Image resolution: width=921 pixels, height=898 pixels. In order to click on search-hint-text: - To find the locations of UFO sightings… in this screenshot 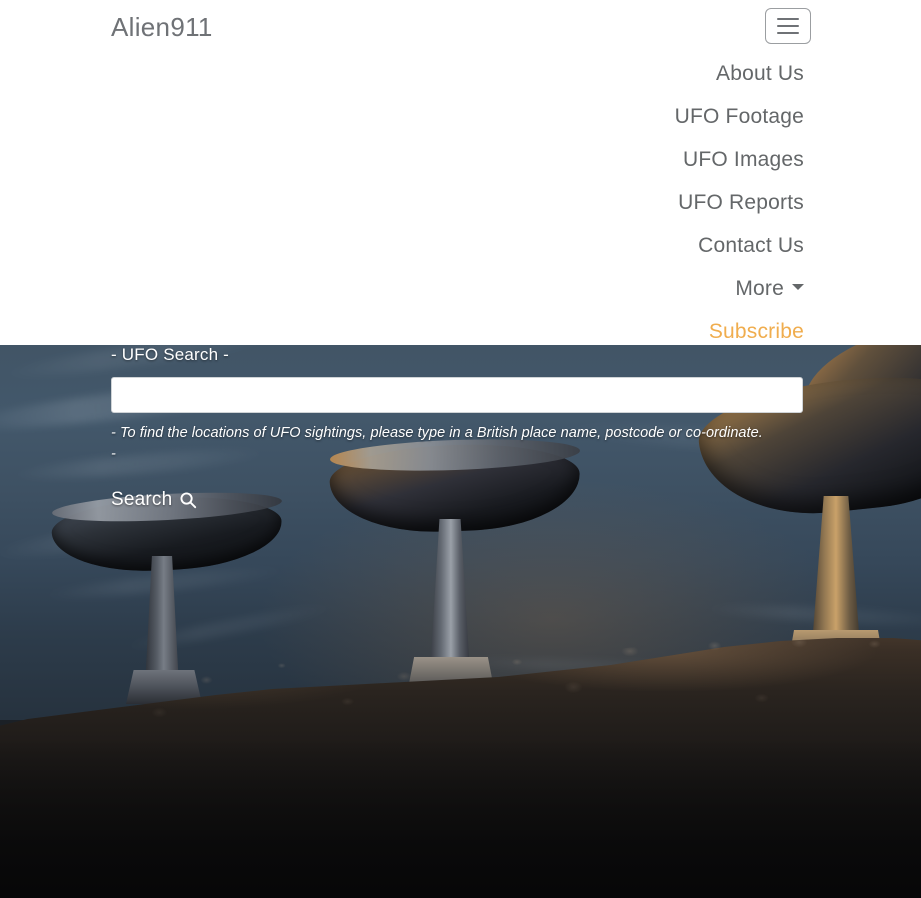, I will do `click(437, 443)`.